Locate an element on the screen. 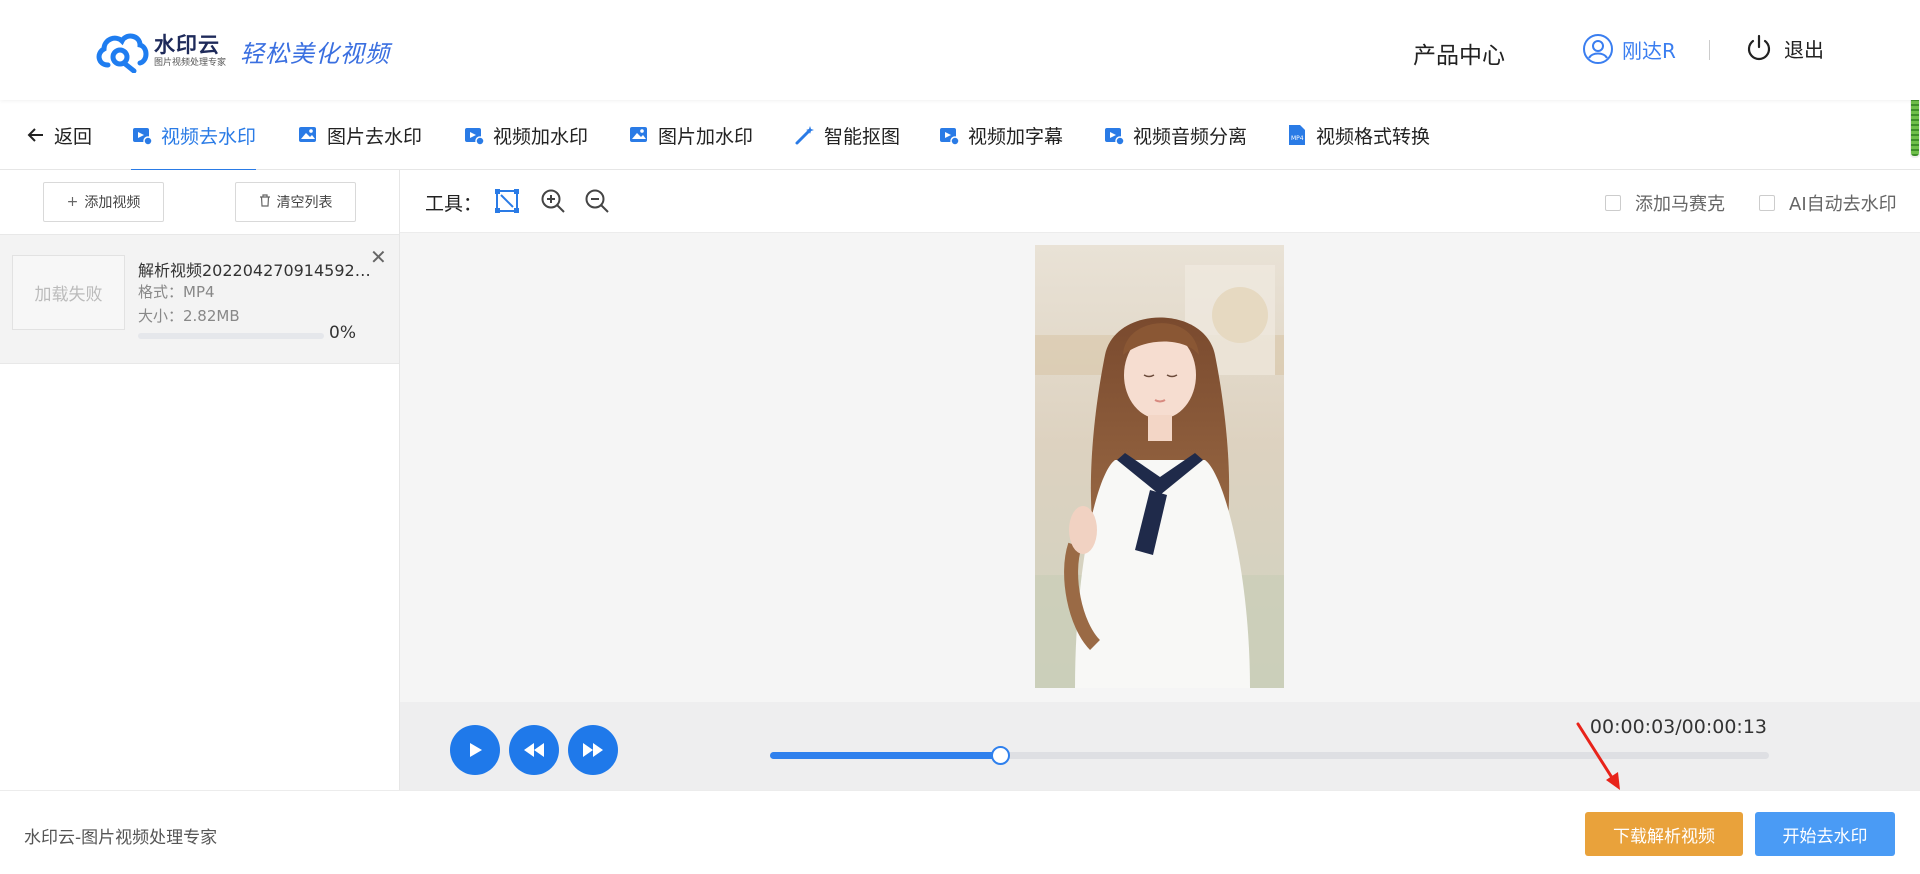 The width and height of the screenshot is (1920, 874). playback-progress-fill is located at coordinates (885, 755).